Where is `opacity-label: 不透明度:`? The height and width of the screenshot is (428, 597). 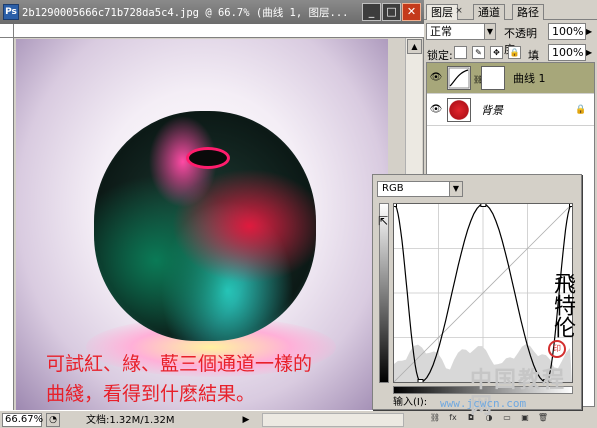
opacity-label: 不透明度: is located at coordinates (520, 41).